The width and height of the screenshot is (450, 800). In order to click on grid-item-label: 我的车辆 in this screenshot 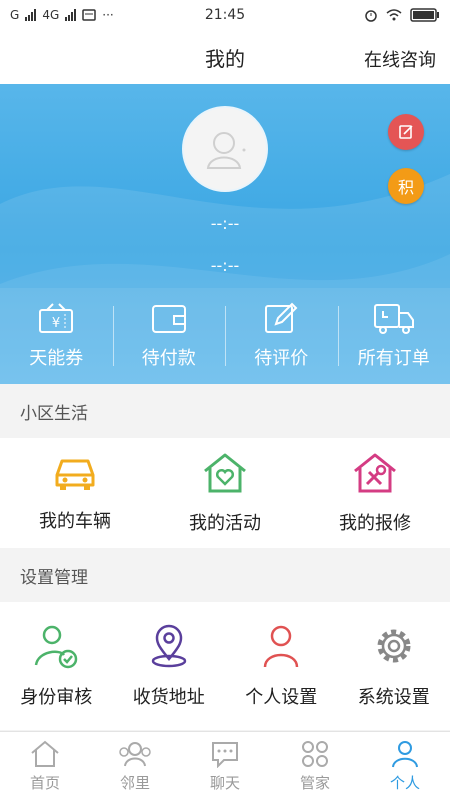, I will do `click(75, 521)`.